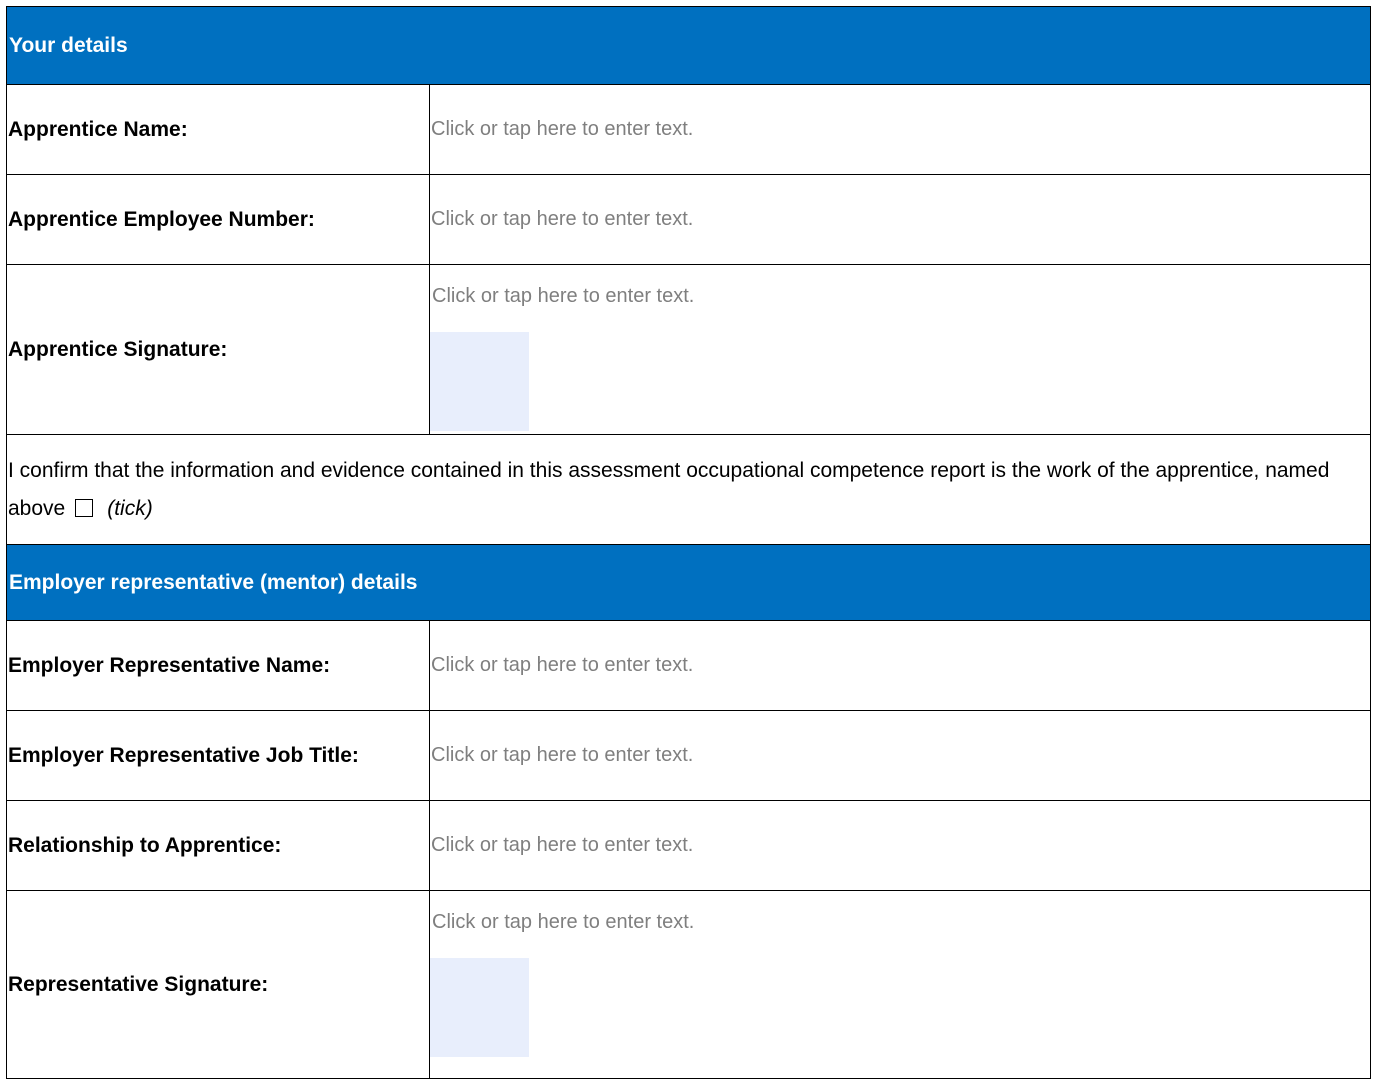  What do you see at coordinates (130, 508) in the screenshot?
I see `tick-note: (tick)` at bounding box center [130, 508].